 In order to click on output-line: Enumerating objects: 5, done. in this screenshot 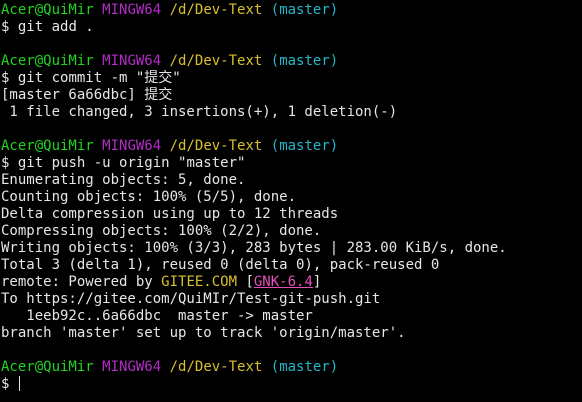, I will do `click(123, 180)`.